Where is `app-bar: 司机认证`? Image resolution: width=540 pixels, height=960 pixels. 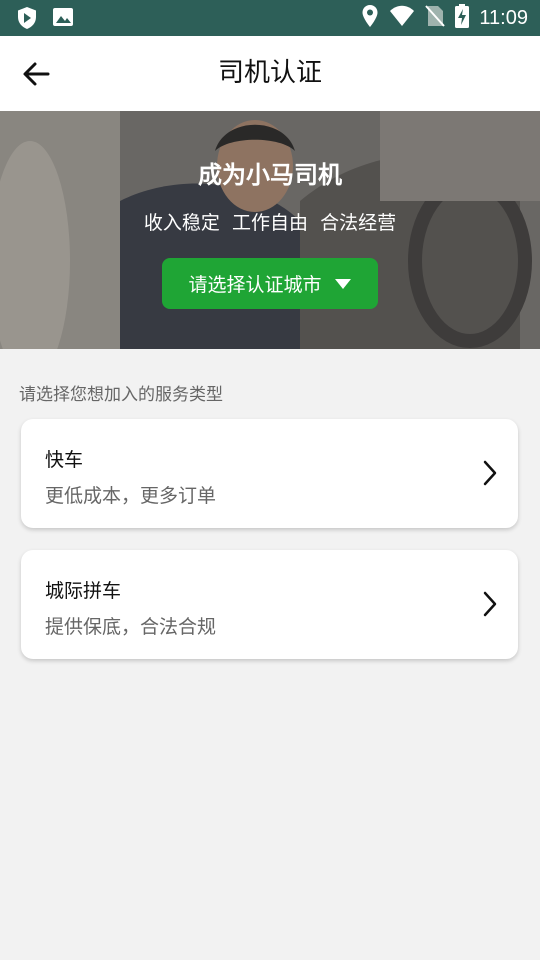
app-bar: 司机认证 is located at coordinates (270, 73).